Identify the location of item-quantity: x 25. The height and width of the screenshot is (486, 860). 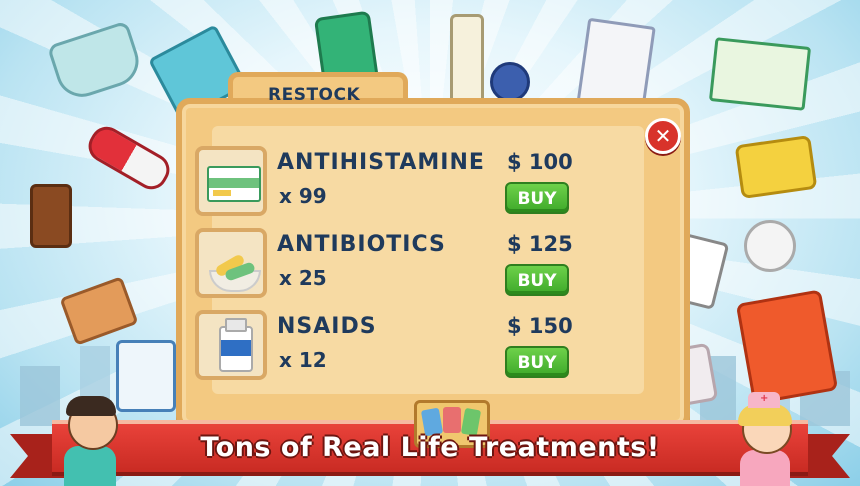
(303, 278).